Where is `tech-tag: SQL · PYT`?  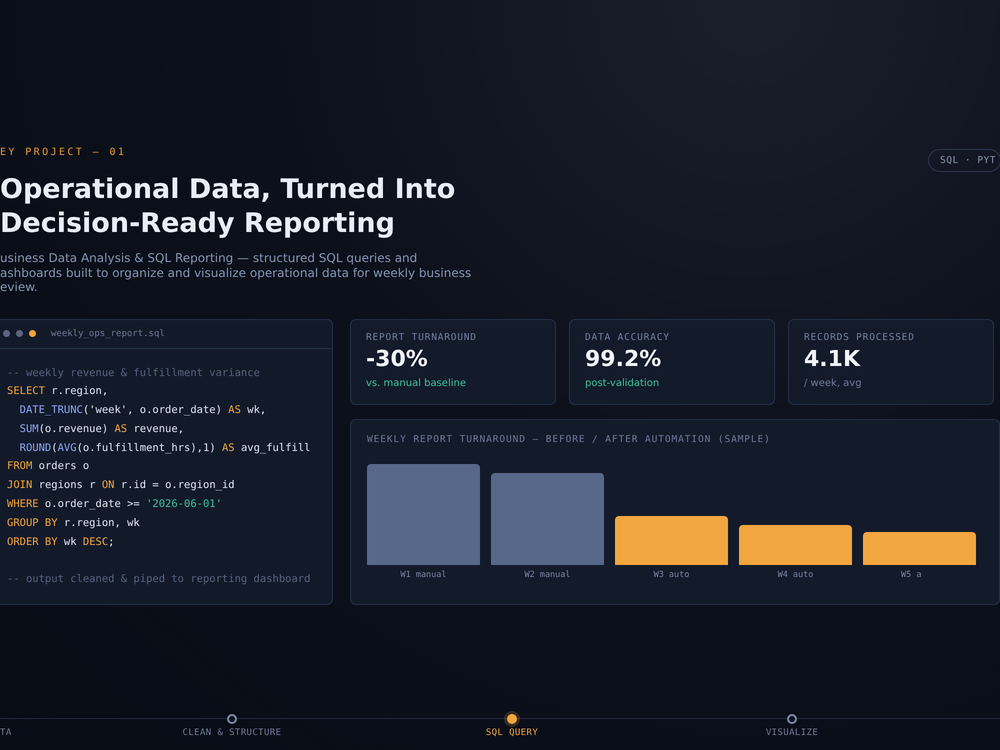 tech-tag: SQL · PYT is located at coordinates (964, 160).